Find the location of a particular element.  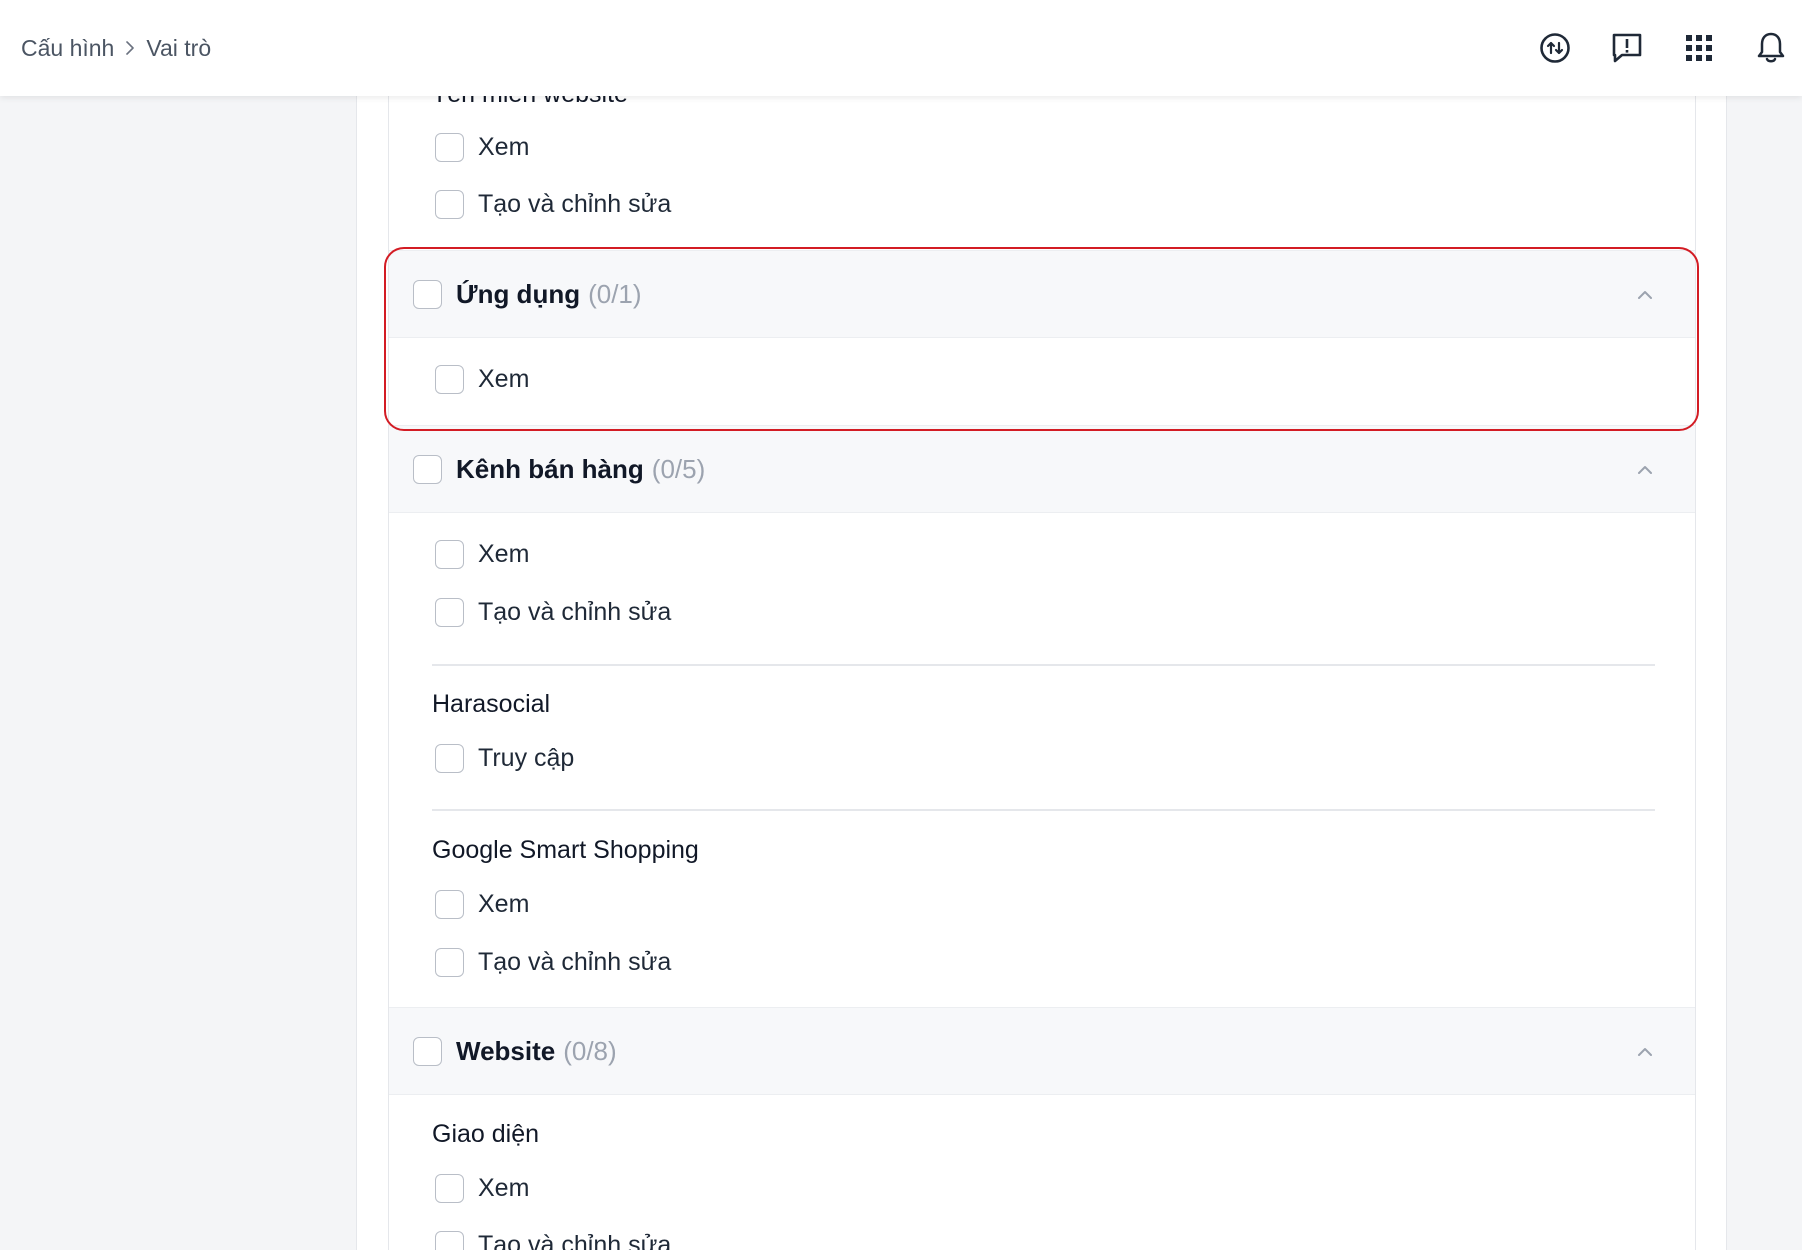

breadcrumb-parent: Cấu hình is located at coordinates (67, 48).